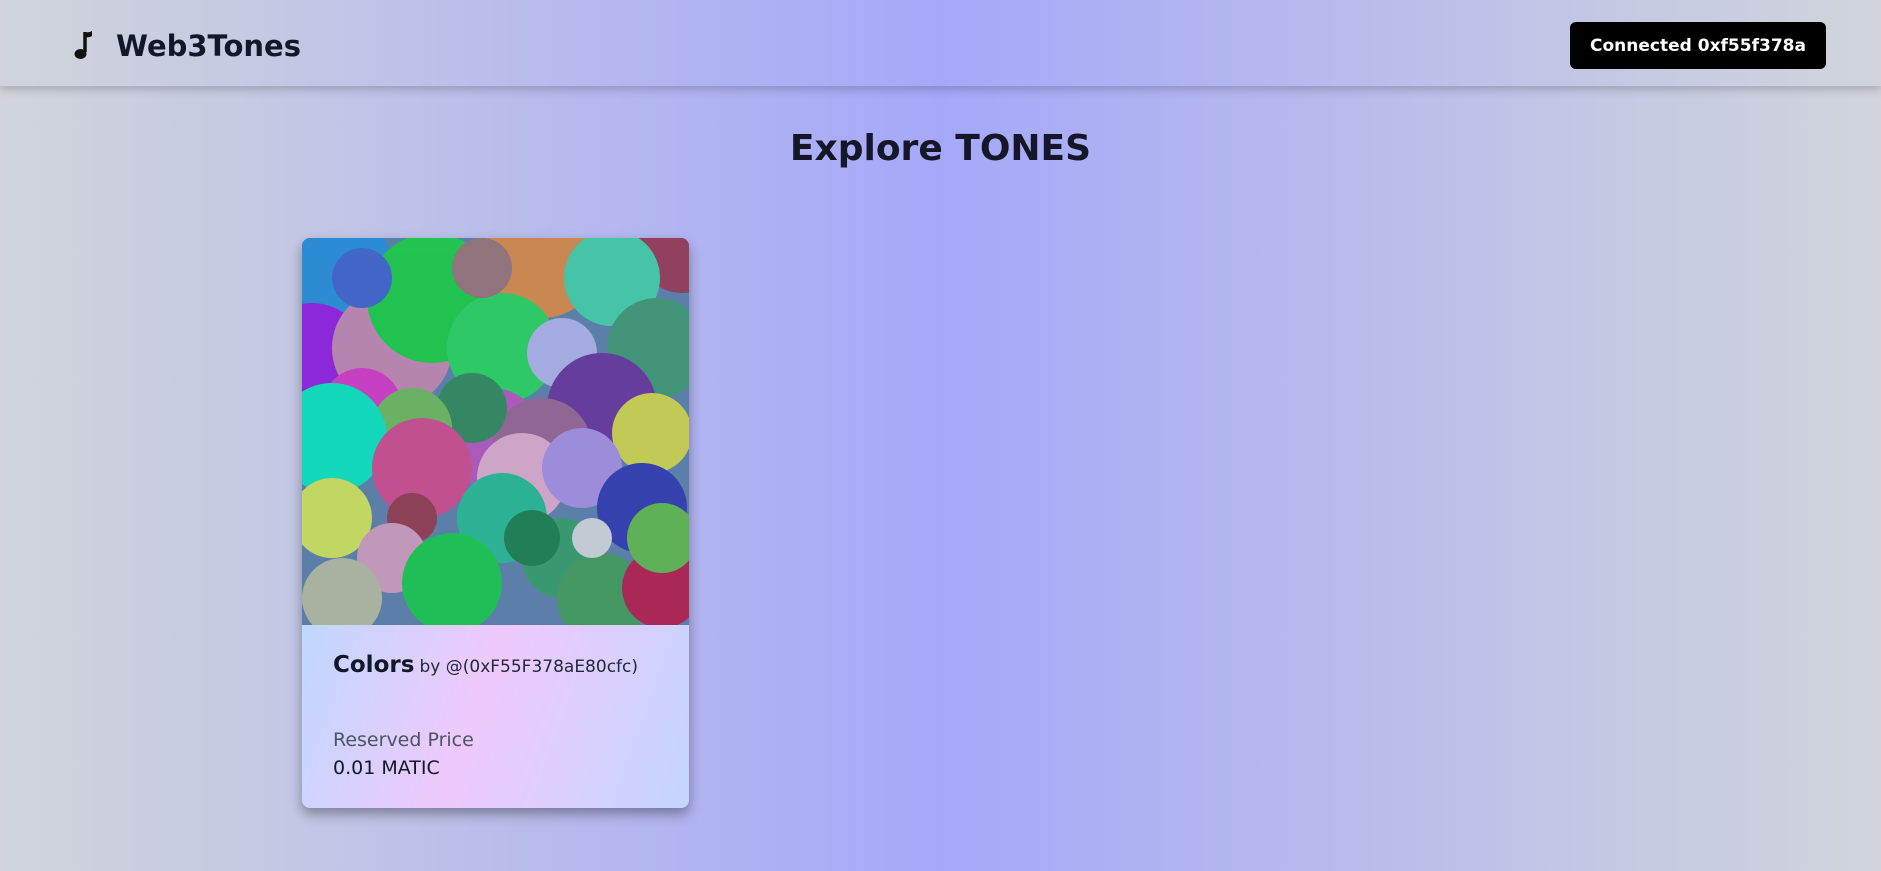  Describe the element at coordinates (1698, 45) in the screenshot. I see `connect-wallet-button: Connected 0xf55f378a` at that location.